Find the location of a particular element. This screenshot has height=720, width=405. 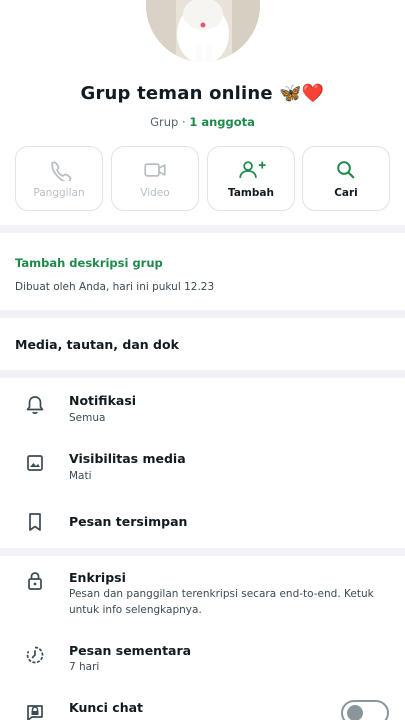

saved-messages-title: Pesan tersimpan is located at coordinates (128, 521).